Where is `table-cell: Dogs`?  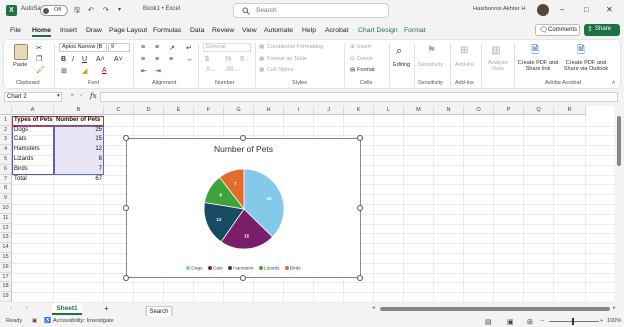
table-cell: Dogs is located at coordinates (33, 130).